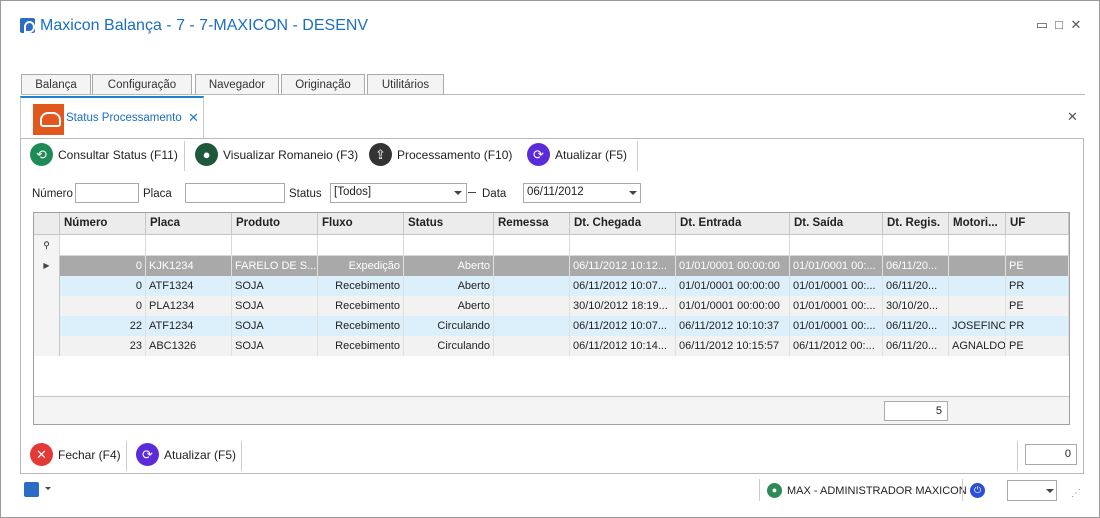 This screenshot has width=1100, height=518. I want to click on cell-dt-entrada: 06/11/2012 10:10:37, so click(733, 326).